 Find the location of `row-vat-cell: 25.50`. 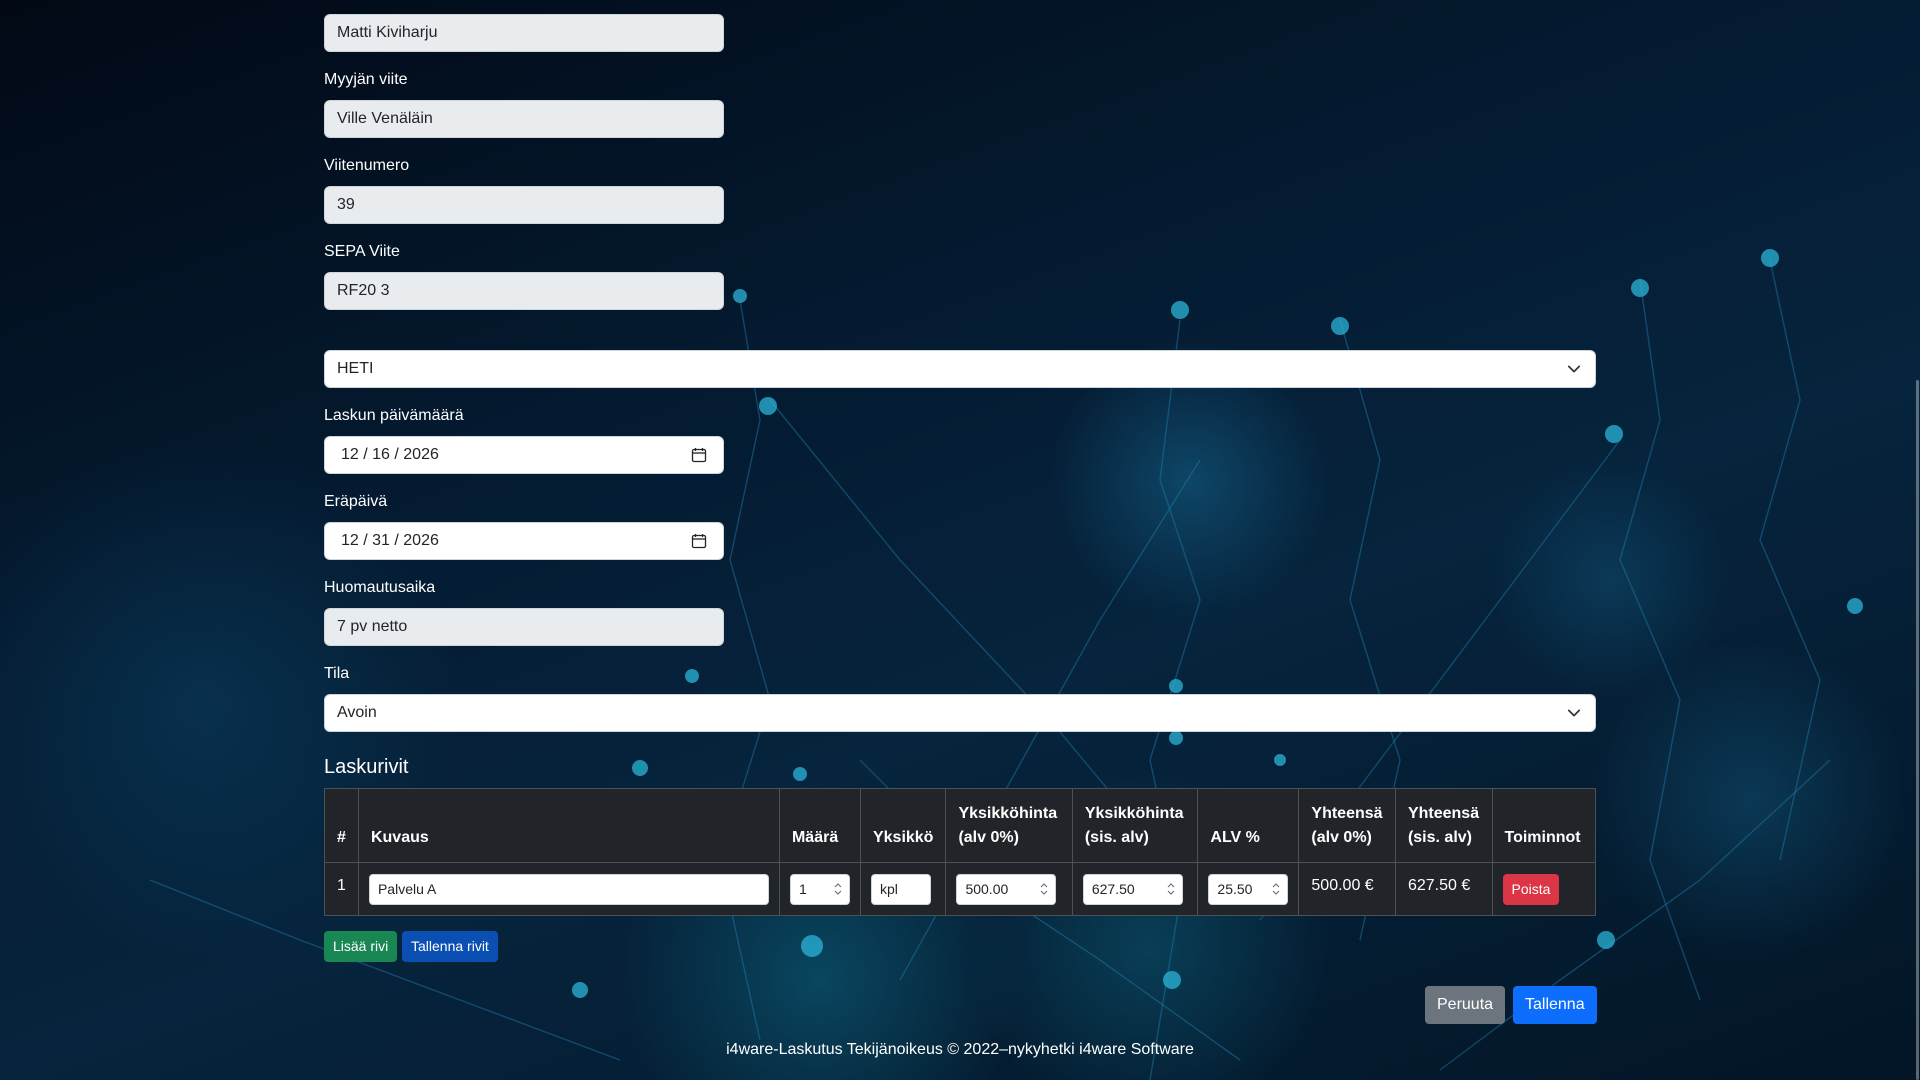

row-vat-cell: 25.50 is located at coordinates (1248, 889).